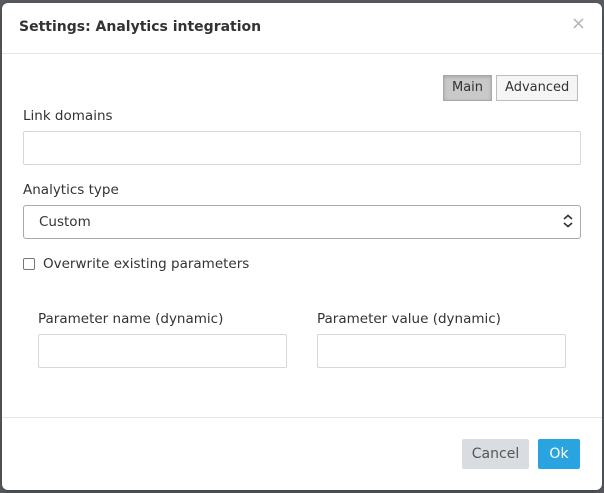  What do you see at coordinates (302, 222) in the screenshot?
I see `analytics-type-select: Custom` at bounding box center [302, 222].